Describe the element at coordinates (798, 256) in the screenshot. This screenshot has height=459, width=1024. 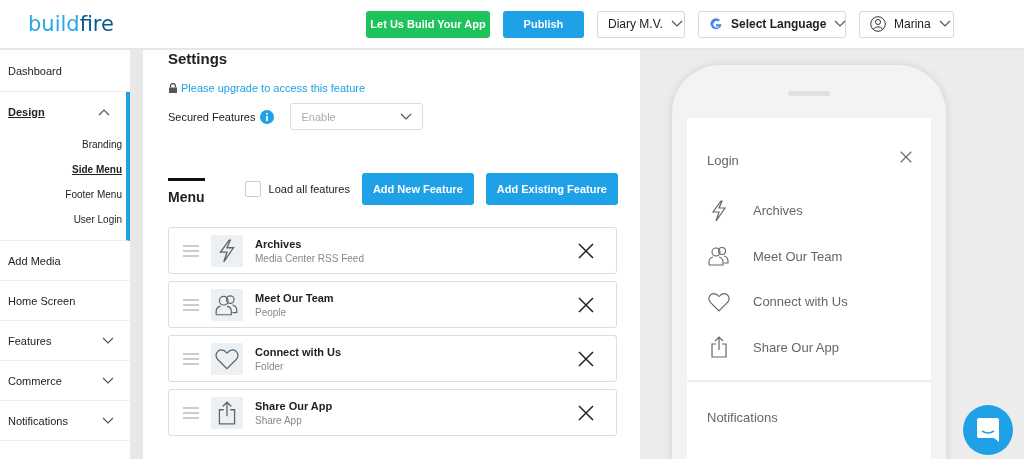
I see `side-menu-item: Meet Our Team` at that location.